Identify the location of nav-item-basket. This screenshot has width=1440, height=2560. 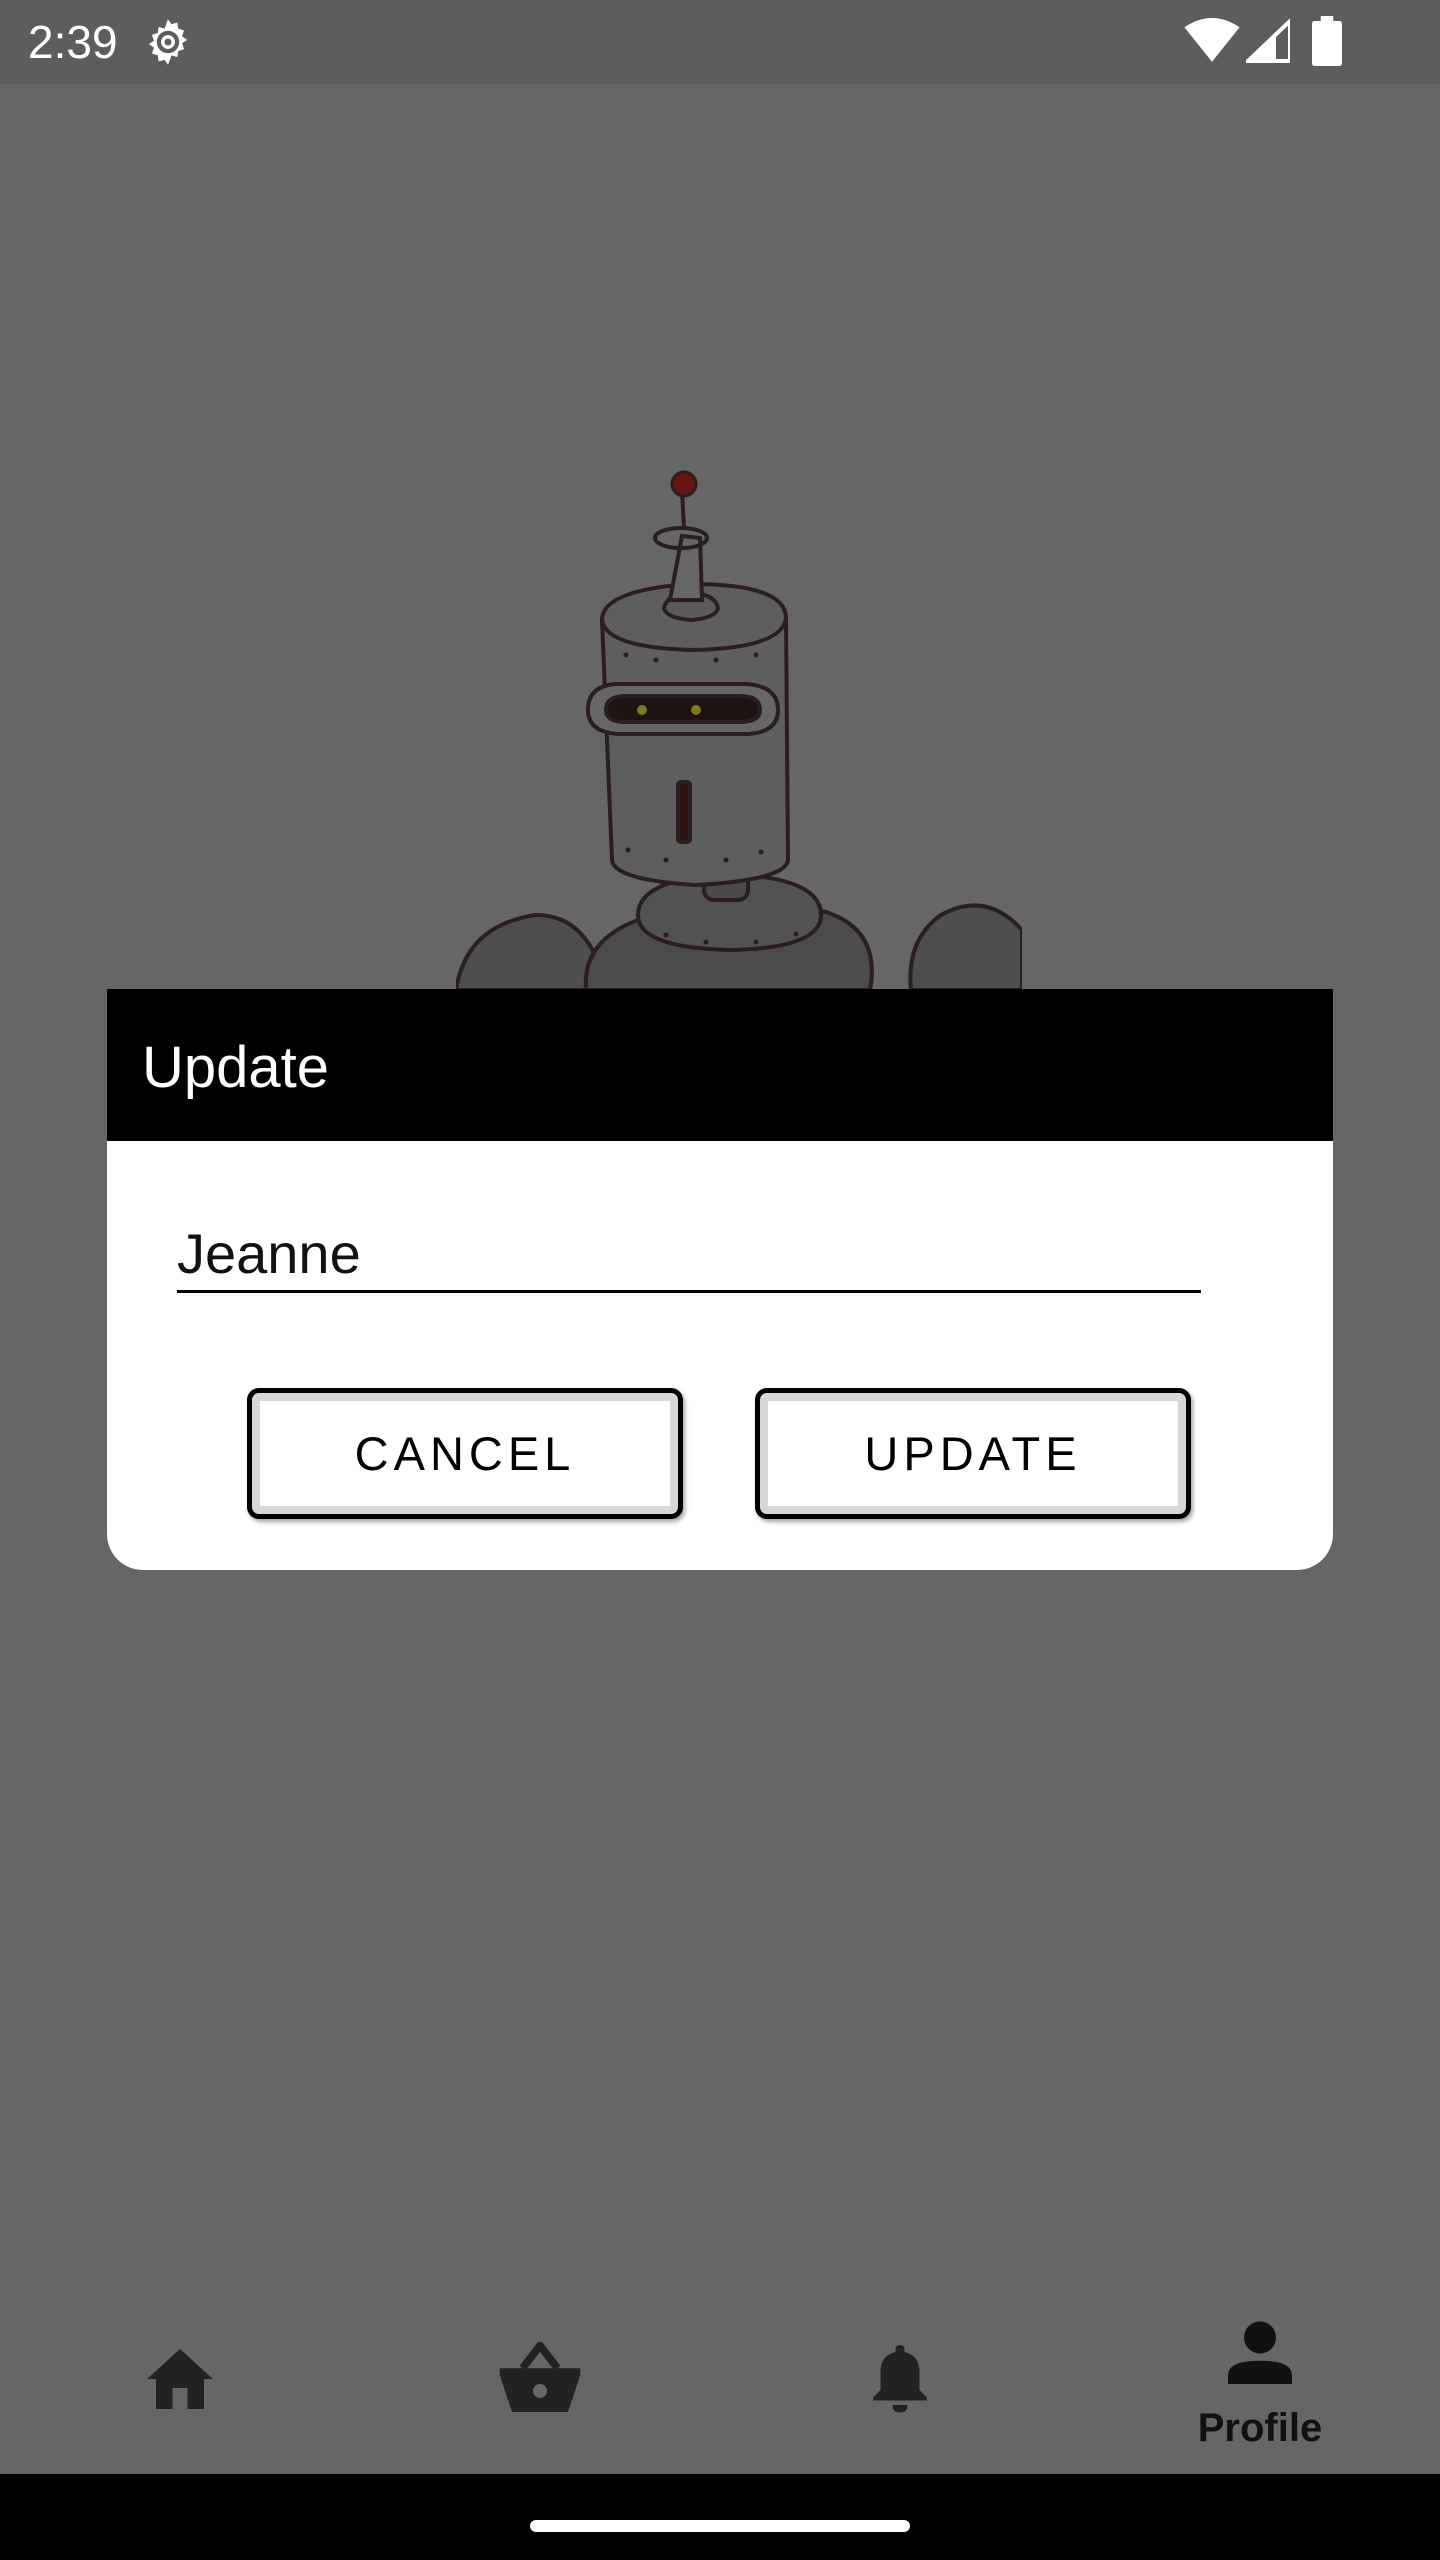
(540, 2380).